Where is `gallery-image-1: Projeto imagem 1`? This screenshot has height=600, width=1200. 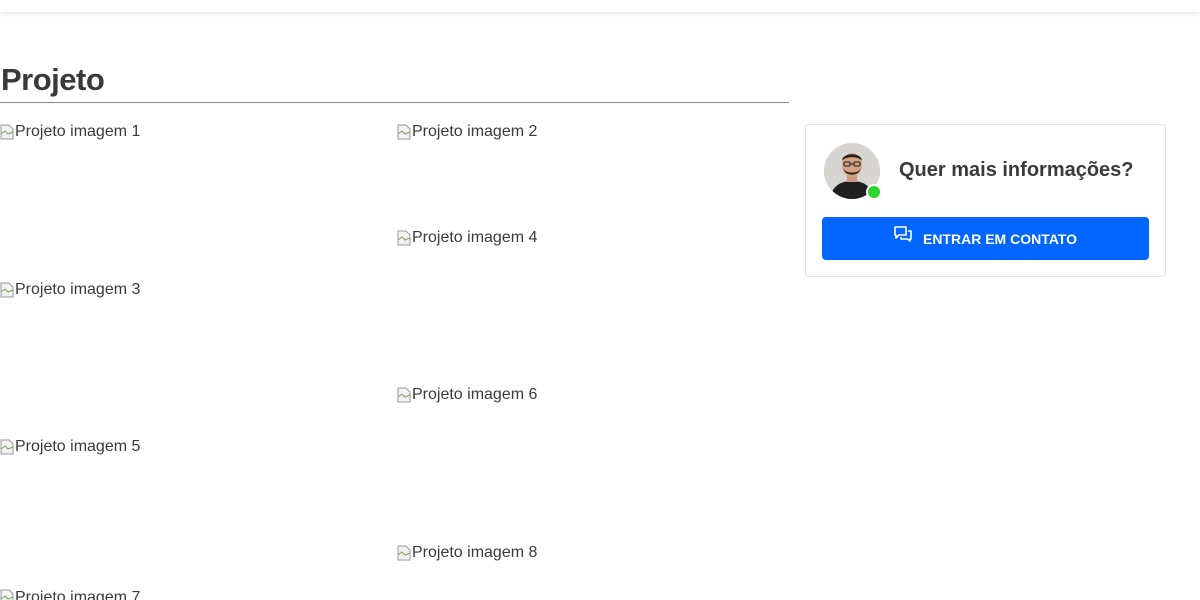 gallery-image-1: Projeto imagem 1 is located at coordinates (70, 132).